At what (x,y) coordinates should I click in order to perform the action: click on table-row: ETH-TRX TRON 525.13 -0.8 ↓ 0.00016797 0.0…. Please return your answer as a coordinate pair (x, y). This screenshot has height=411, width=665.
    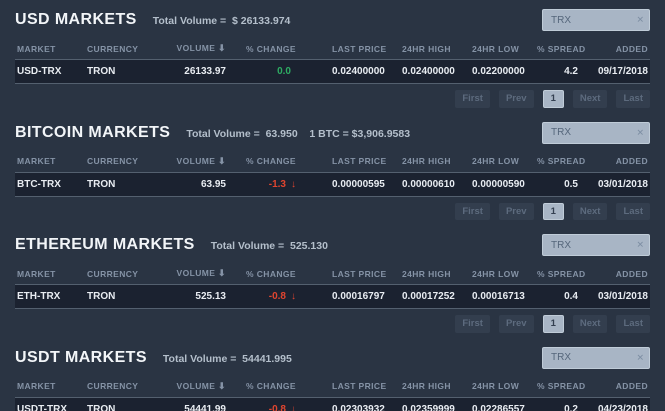
    Looking at the image, I should click on (332, 296).